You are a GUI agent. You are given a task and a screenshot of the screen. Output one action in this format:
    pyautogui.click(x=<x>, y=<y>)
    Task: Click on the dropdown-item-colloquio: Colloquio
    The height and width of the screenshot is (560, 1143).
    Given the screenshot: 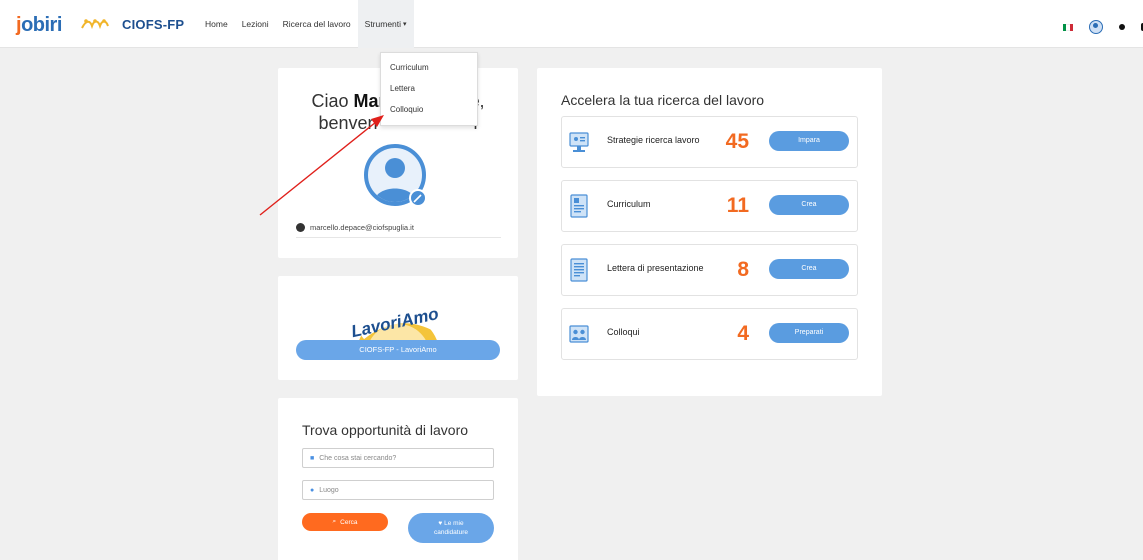 What is the action you would take?
    pyautogui.click(x=429, y=115)
    